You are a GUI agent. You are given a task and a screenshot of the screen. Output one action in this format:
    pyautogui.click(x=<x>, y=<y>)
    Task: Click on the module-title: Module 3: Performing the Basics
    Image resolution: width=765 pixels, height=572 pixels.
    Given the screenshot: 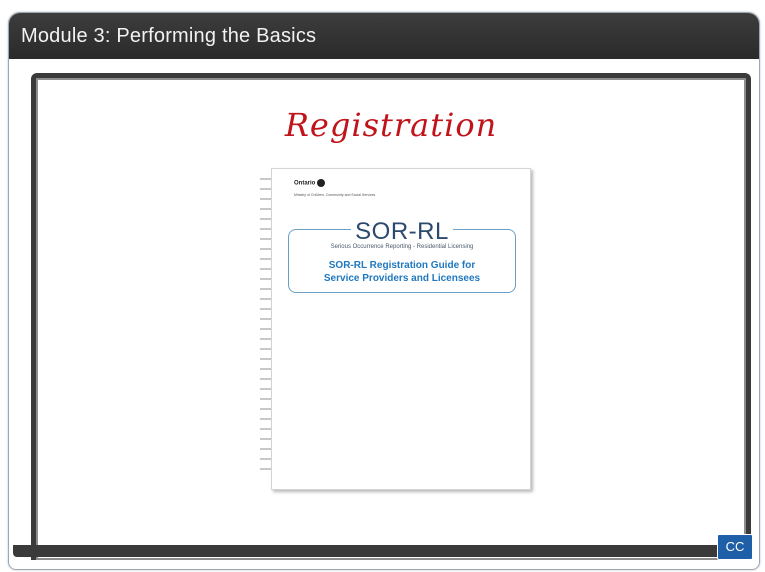 What is the action you would take?
    pyautogui.click(x=384, y=36)
    